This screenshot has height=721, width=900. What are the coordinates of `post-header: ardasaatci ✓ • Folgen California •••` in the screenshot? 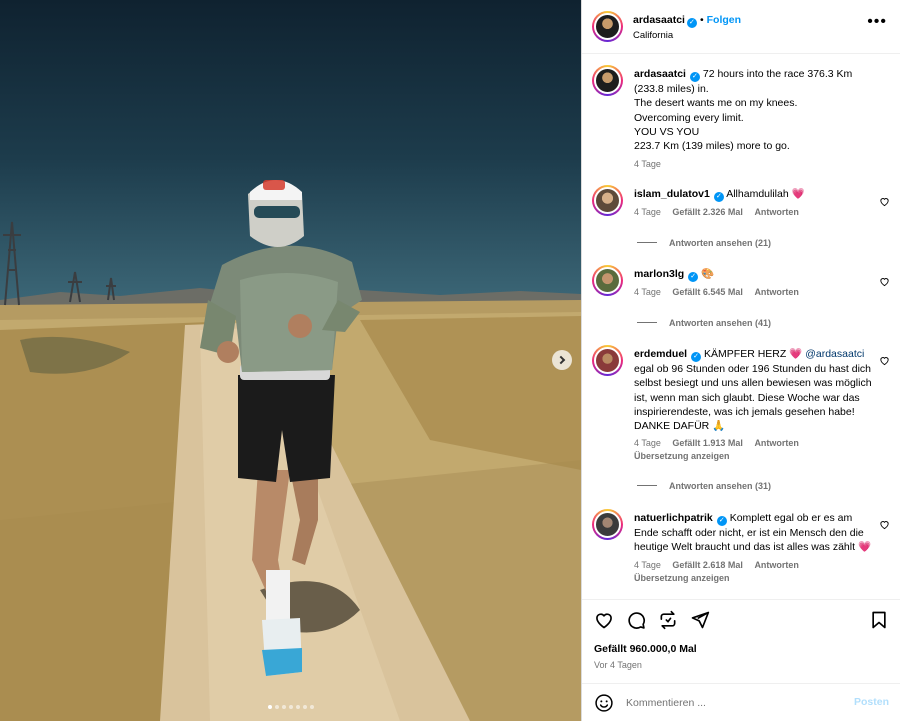 It's located at (741, 27).